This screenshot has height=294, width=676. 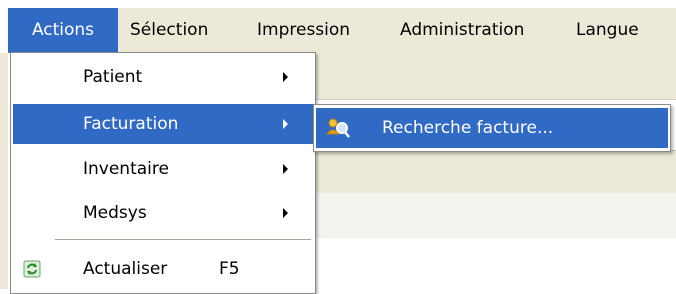 I want to click on menu-administration: Administration, so click(x=462, y=30).